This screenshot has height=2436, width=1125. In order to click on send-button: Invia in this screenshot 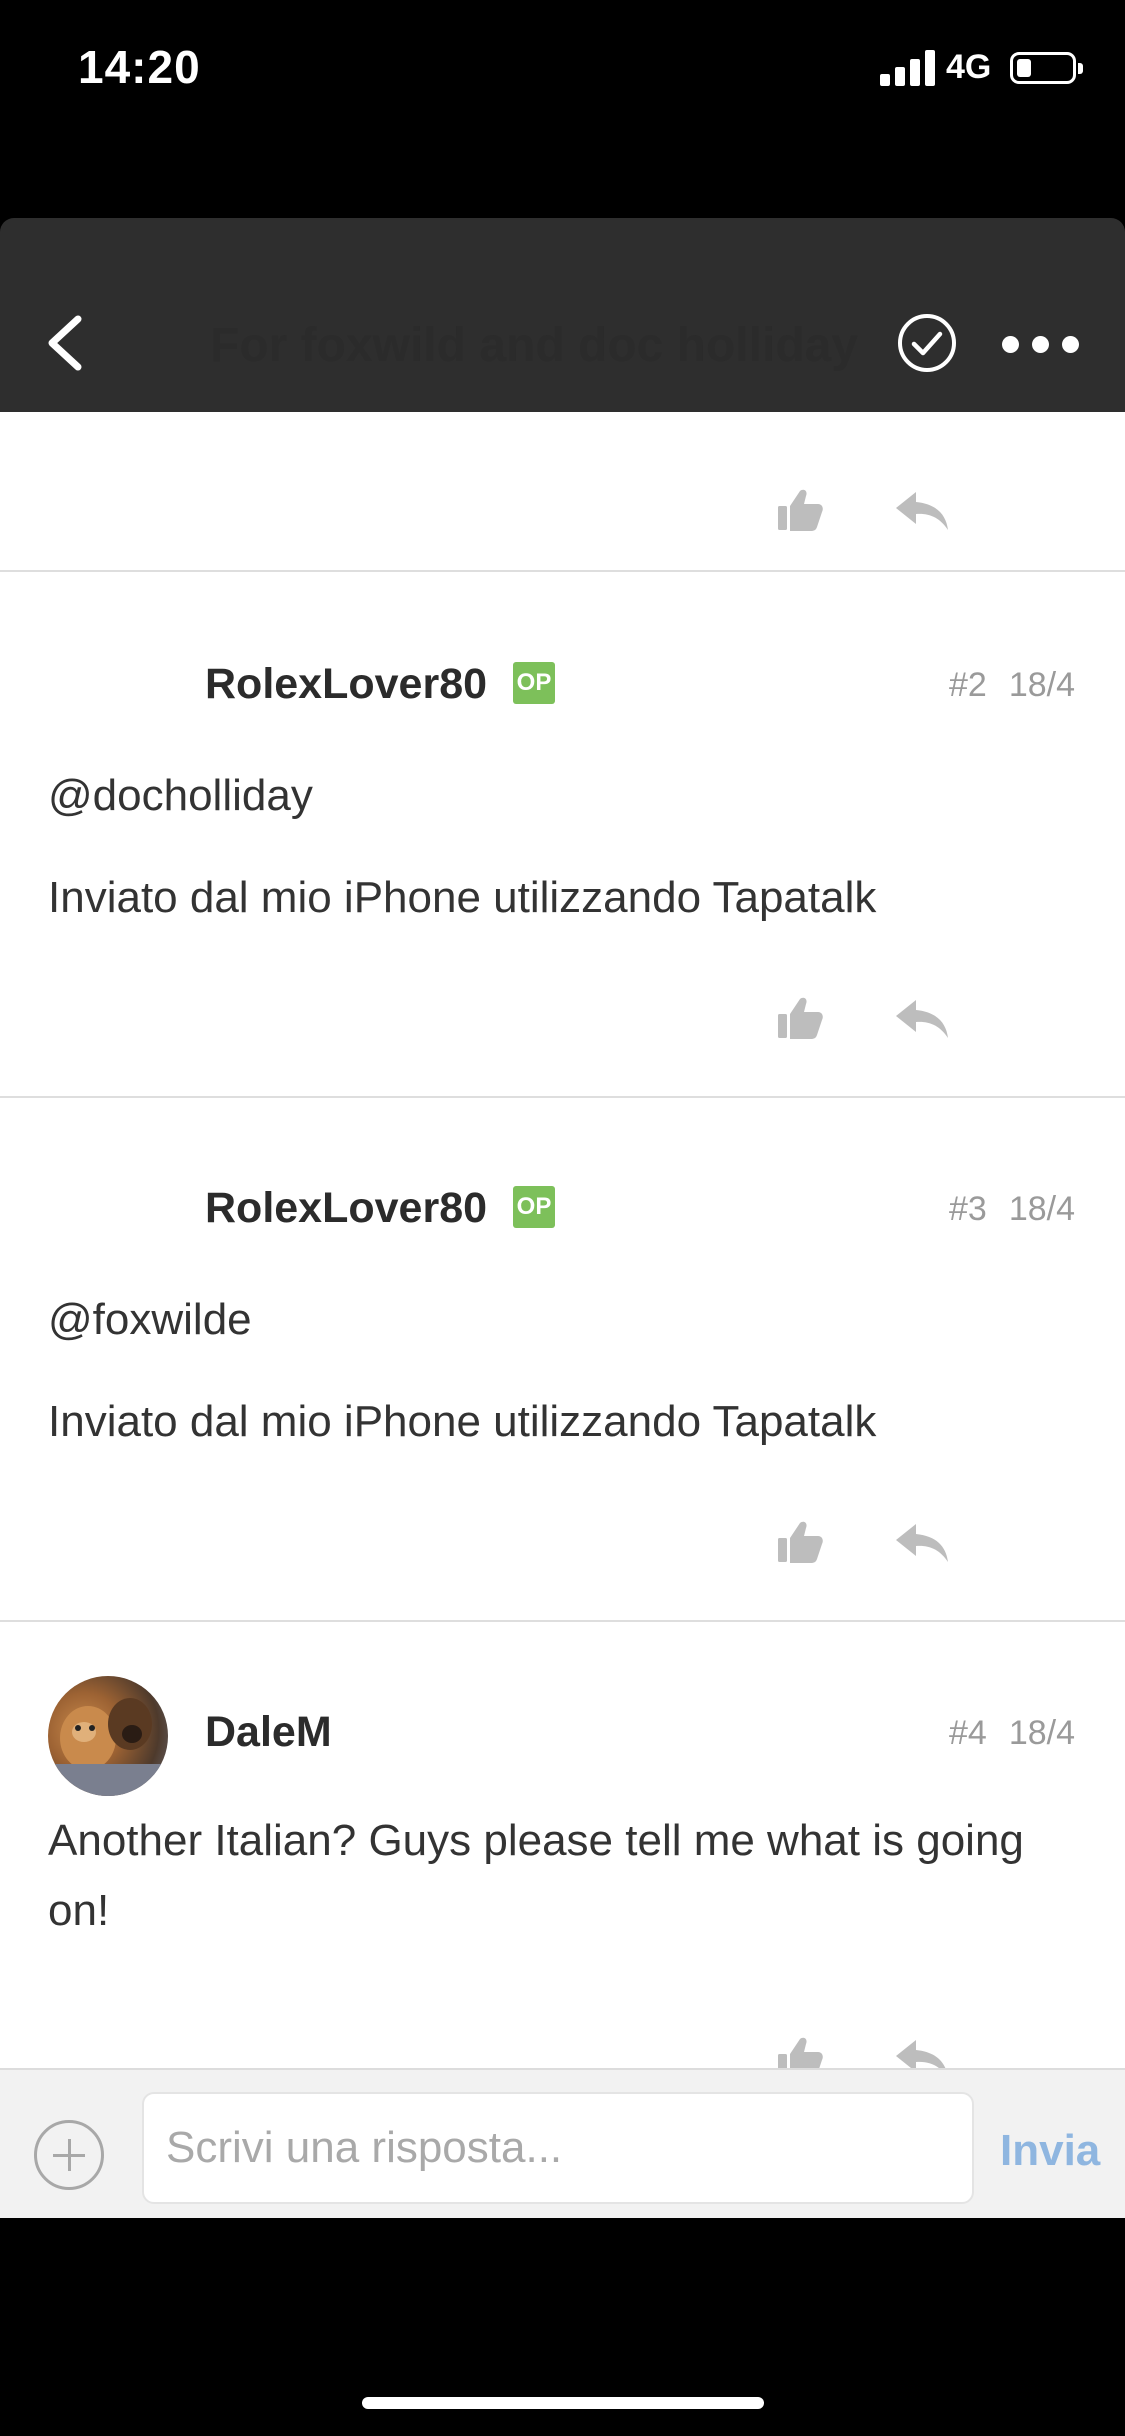, I will do `click(1050, 2151)`.